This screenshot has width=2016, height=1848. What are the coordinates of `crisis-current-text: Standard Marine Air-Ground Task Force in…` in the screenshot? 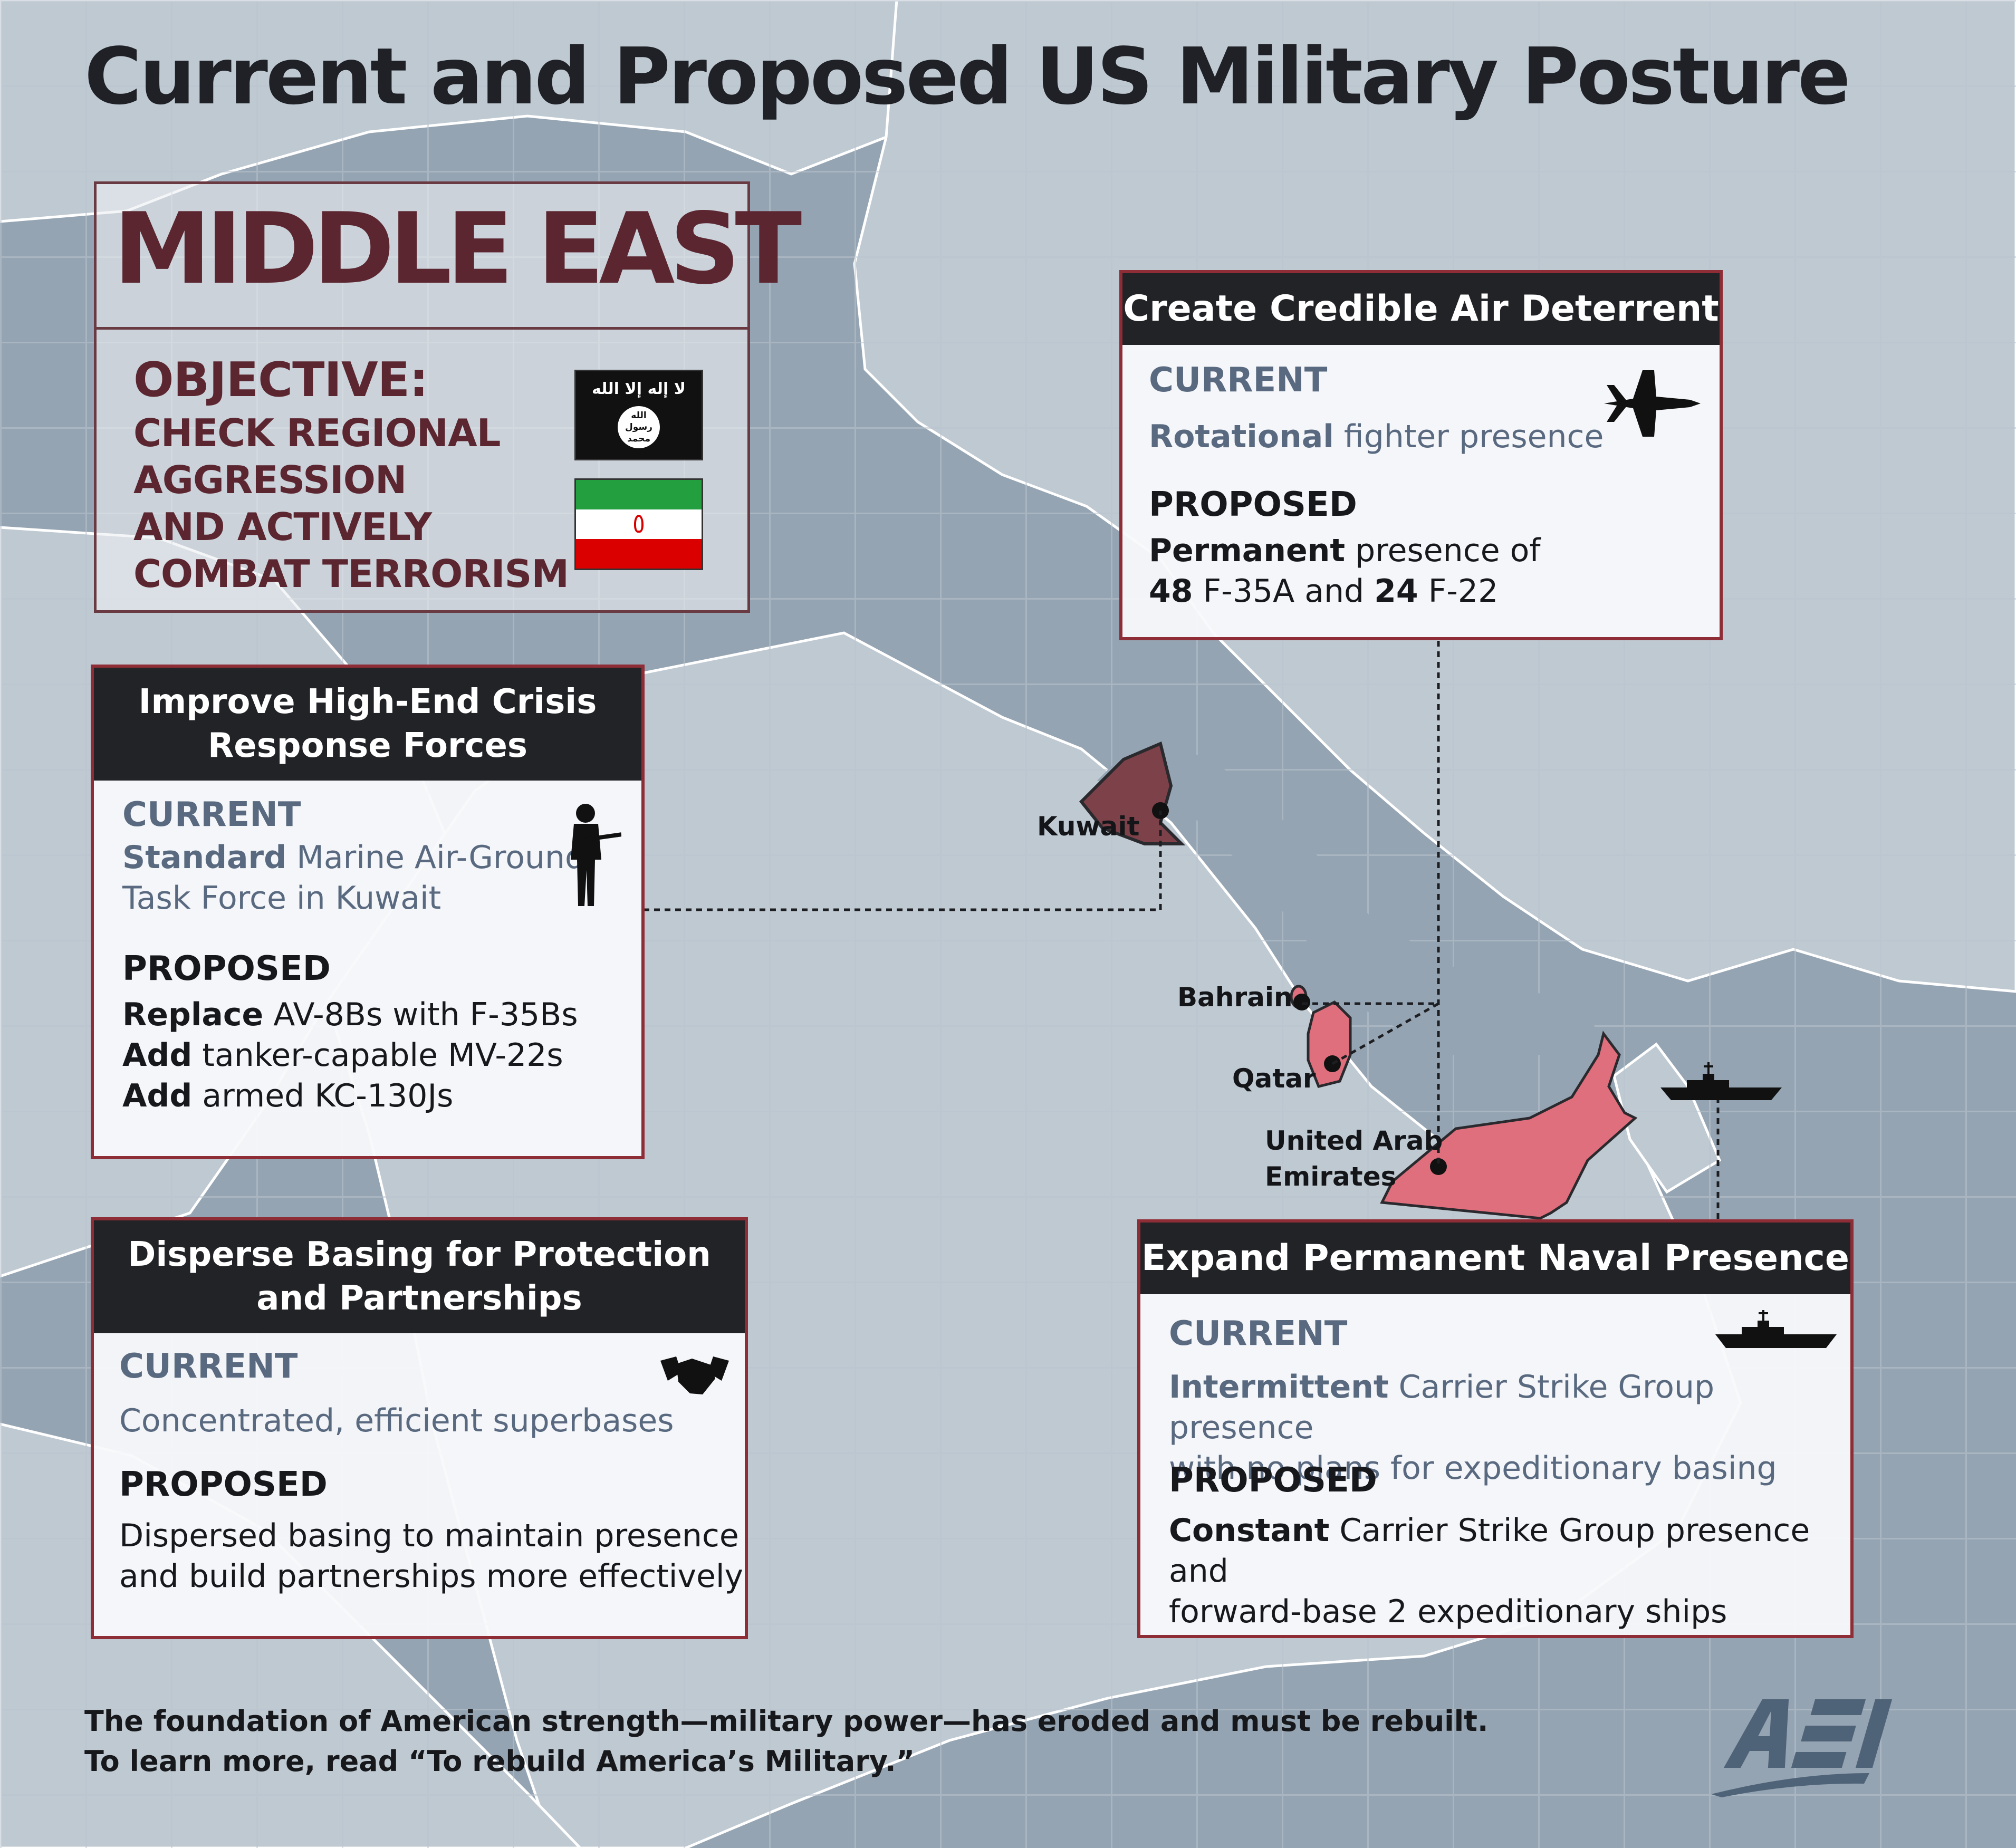 It's located at (353, 878).